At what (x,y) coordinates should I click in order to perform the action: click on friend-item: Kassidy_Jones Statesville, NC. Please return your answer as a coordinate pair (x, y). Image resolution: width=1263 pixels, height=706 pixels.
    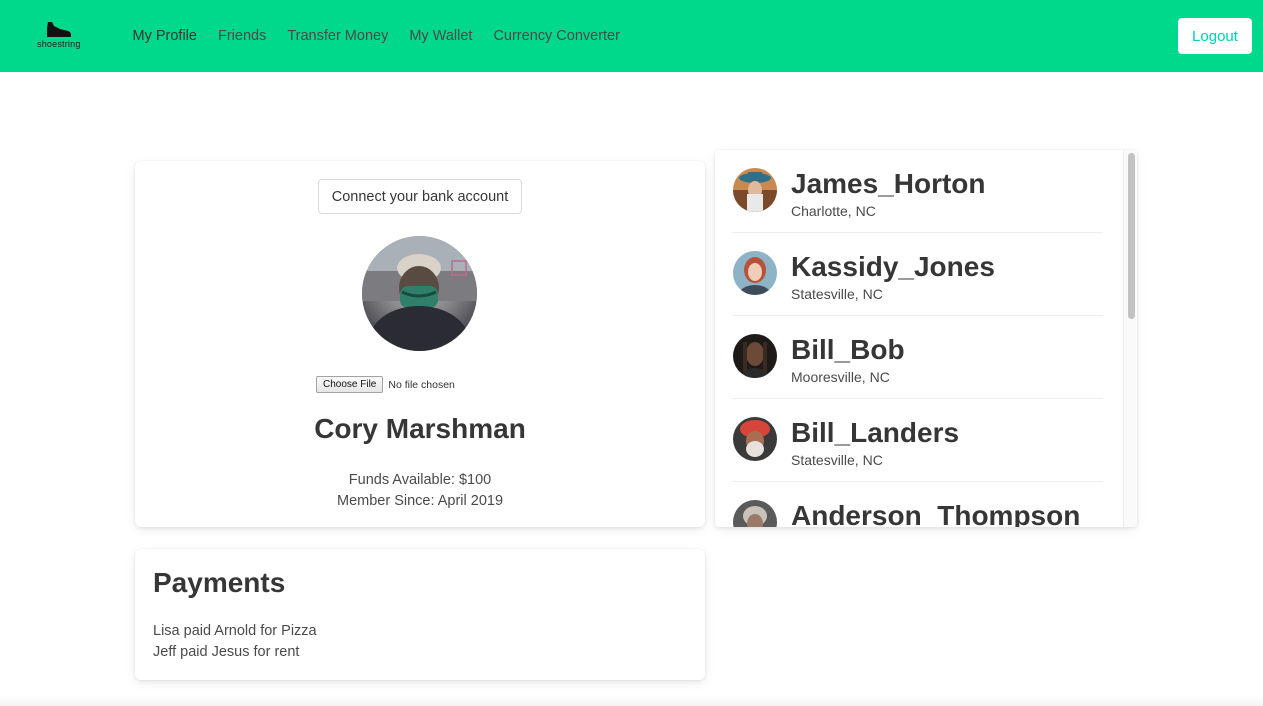
    Looking at the image, I should click on (917, 274).